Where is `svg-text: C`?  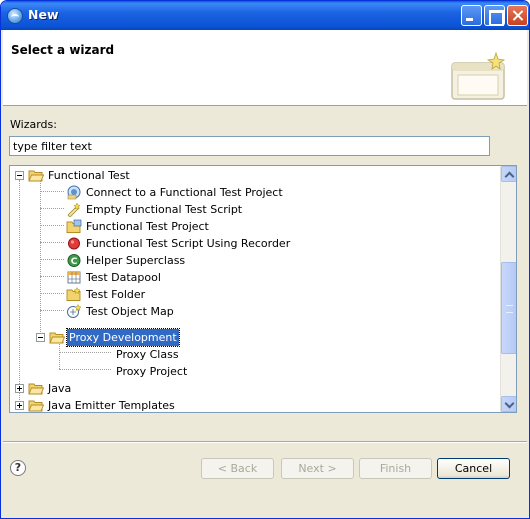 svg-text: C is located at coordinates (74, 262).